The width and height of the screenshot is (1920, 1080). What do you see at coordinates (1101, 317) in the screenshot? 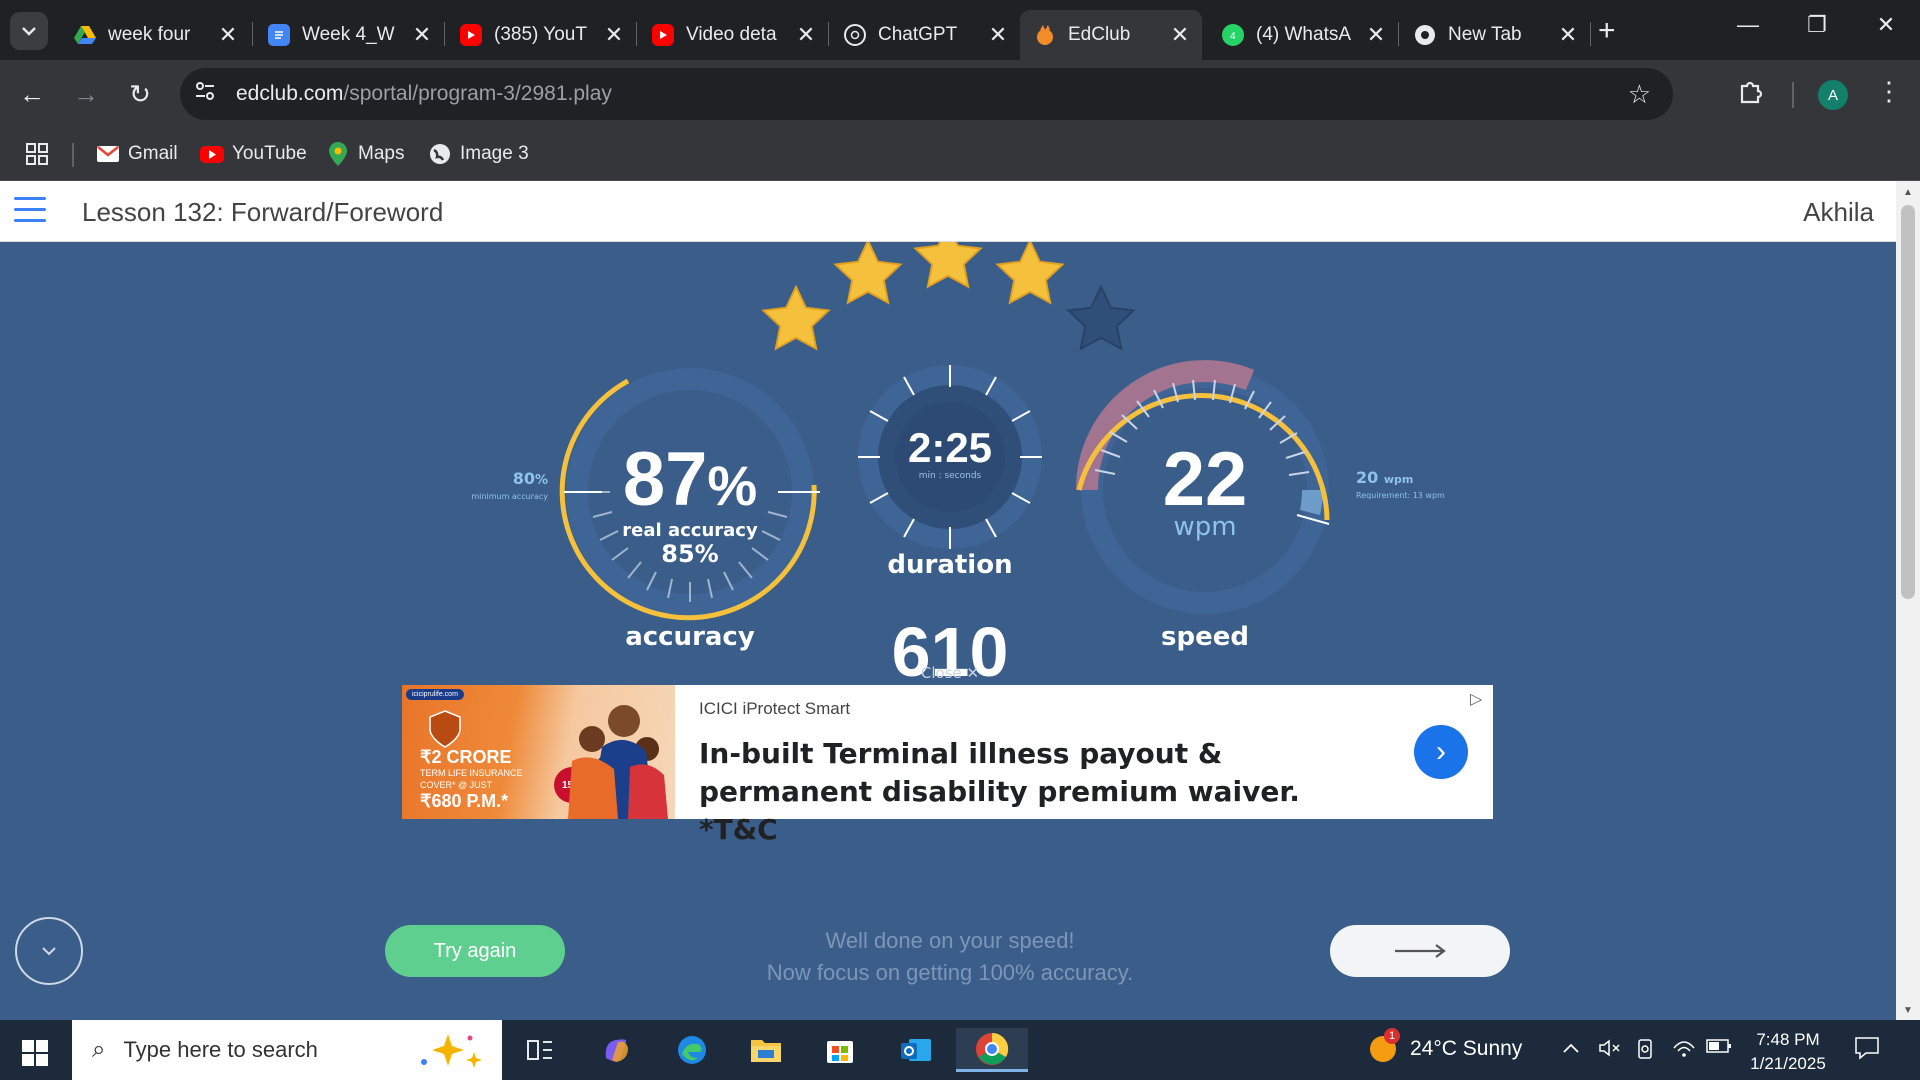
I see `empty-star-icon` at bounding box center [1101, 317].